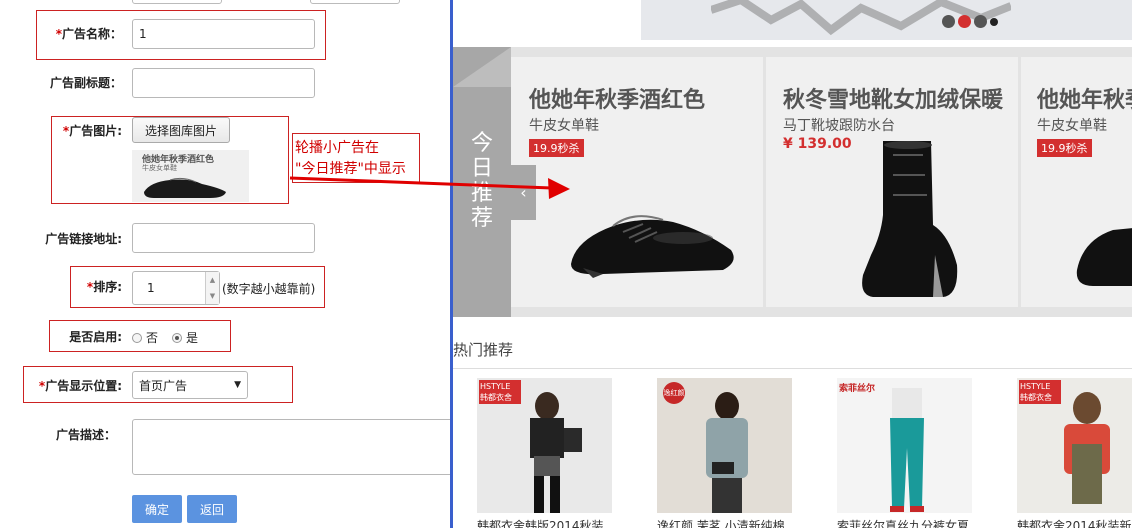 This screenshot has height=528, width=1132. Describe the element at coordinates (964, 21) in the screenshot. I see `carousel-dot-active` at that location.